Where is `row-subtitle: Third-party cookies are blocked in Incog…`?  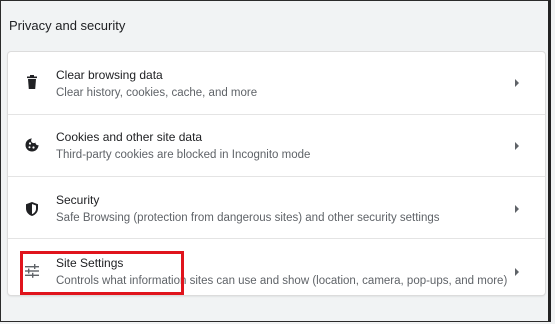
row-subtitle: Third-party cookies are blocked in Incog… is located at coordinates (183, 155).